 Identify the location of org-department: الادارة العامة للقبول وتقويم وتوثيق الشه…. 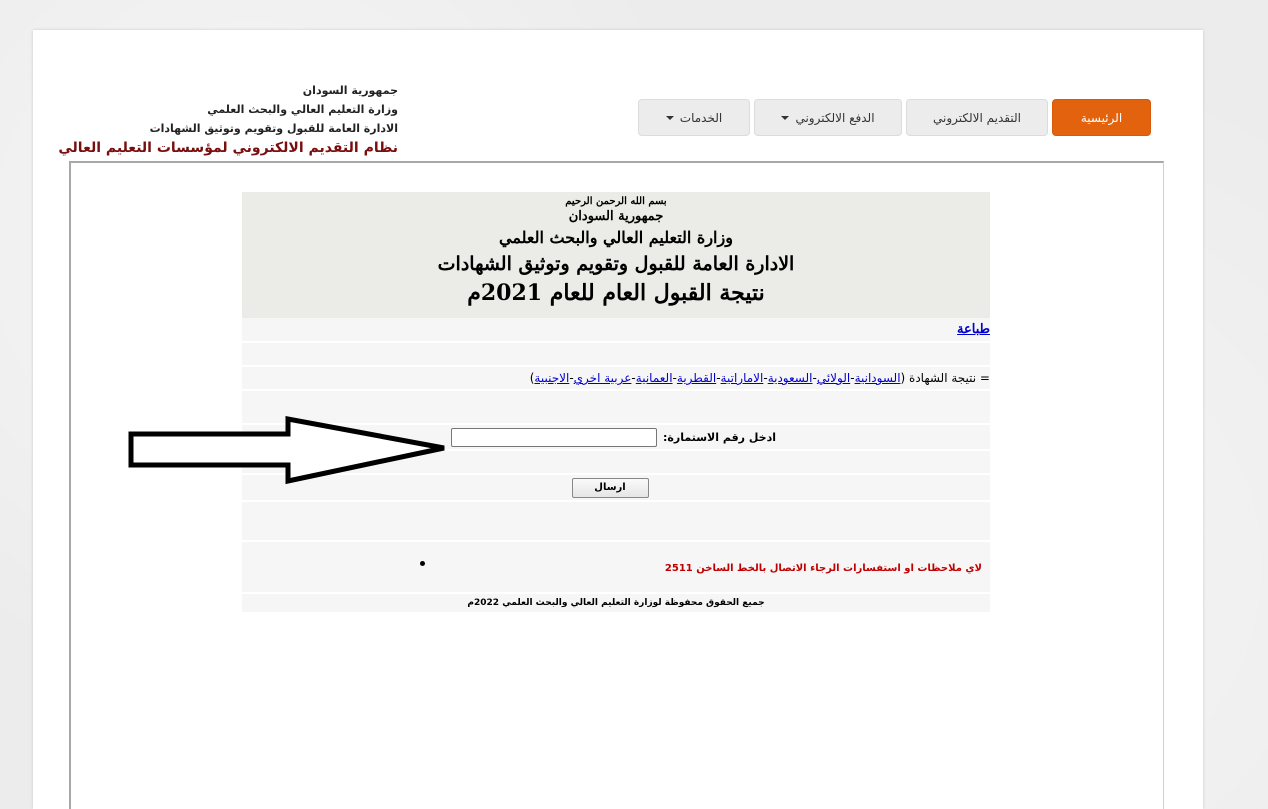
(273, 128).